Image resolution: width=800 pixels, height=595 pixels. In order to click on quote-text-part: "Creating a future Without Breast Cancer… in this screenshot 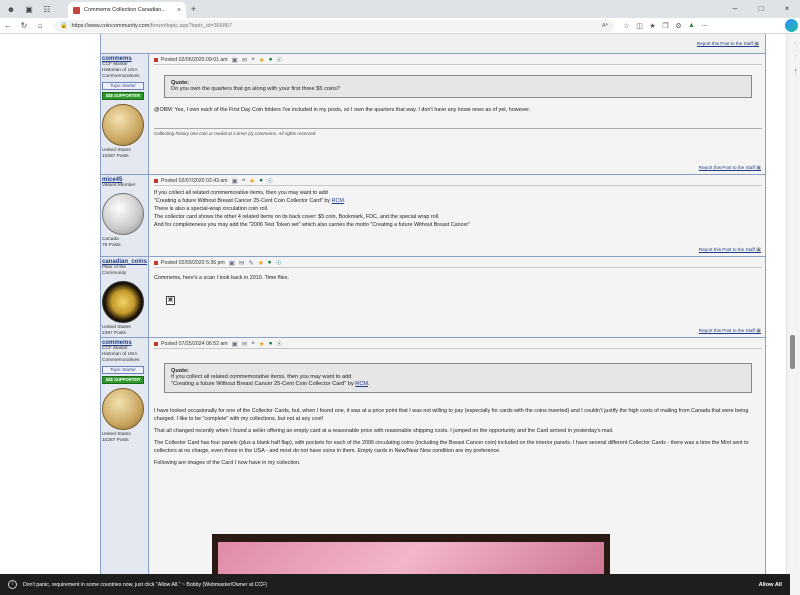, I will do `click(263, 384)`.